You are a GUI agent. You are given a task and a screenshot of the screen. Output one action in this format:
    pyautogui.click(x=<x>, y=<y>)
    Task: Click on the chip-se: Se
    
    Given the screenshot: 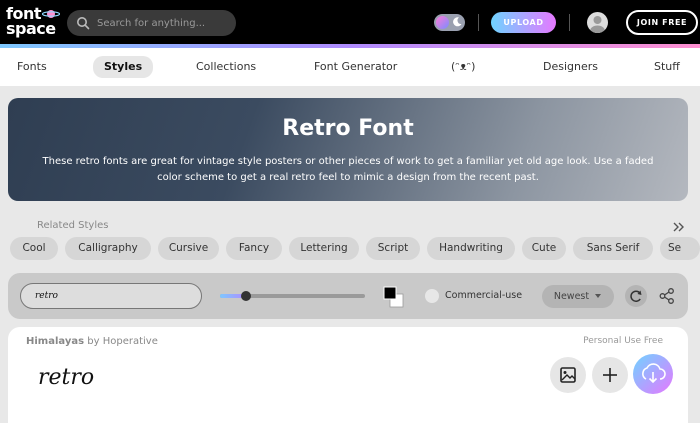 What is the action you would take?
    pyautogui.click(x=680, y=248)
    